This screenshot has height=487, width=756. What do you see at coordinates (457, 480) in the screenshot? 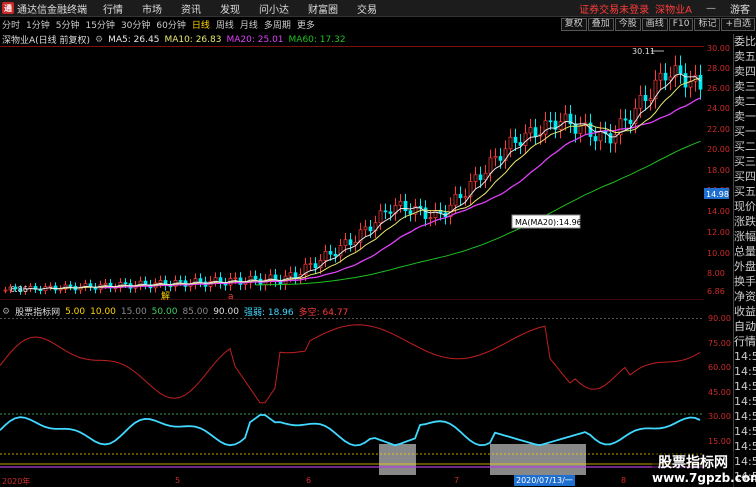
I see `date-label: 7` at bounding box center [457, 480].